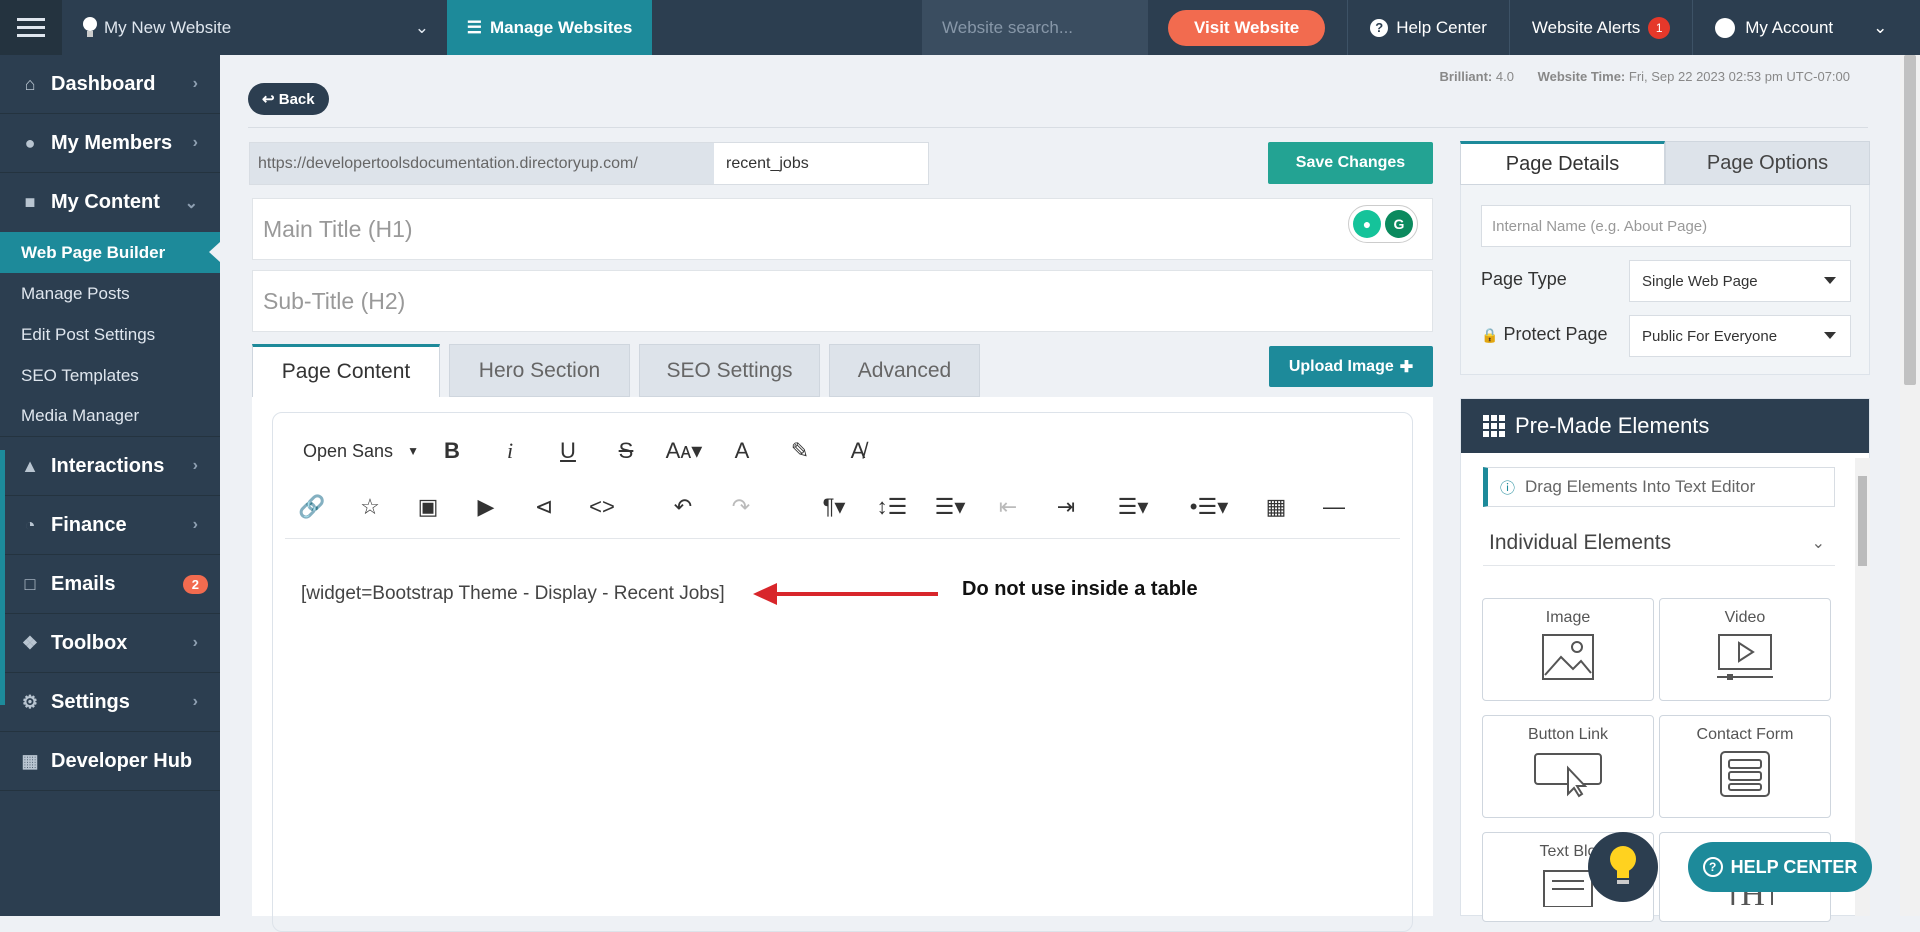 The height and width of the screenshot is (932, 1920). What do you see at coordinates (1568, 775) in the screenshot?
I see `cursor-click-icon` at bounding box center [1568, 775].